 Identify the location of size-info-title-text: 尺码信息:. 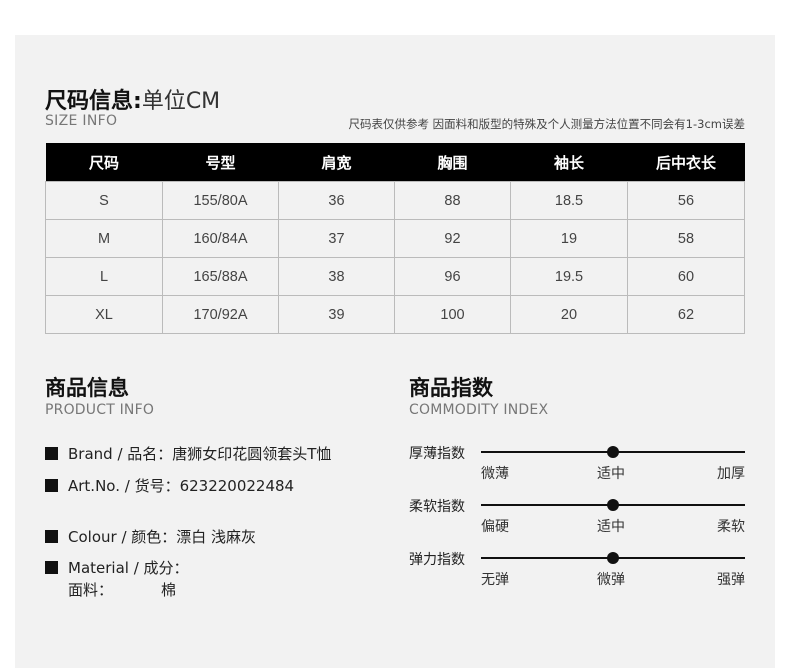
(93, 101).